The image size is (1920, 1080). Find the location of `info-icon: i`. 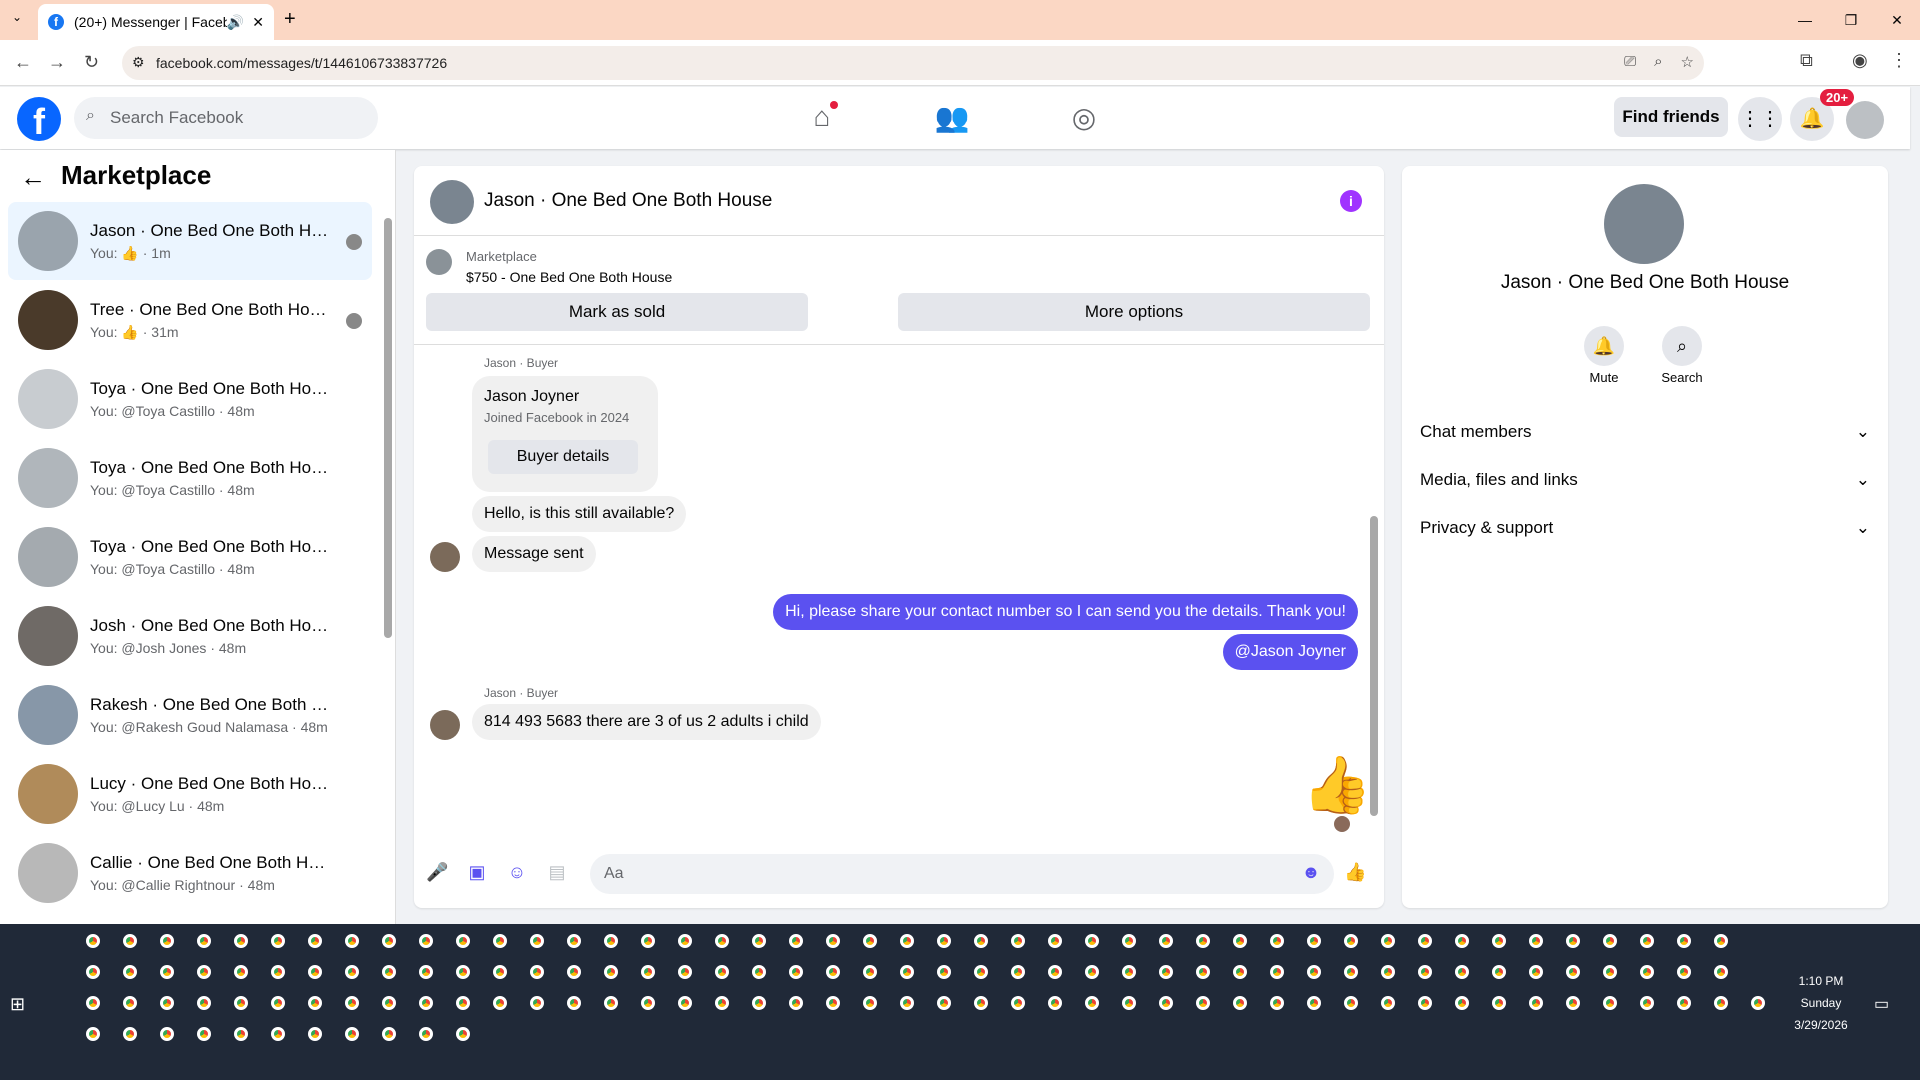

info-icon: i is located at coordinates (1351, 201).